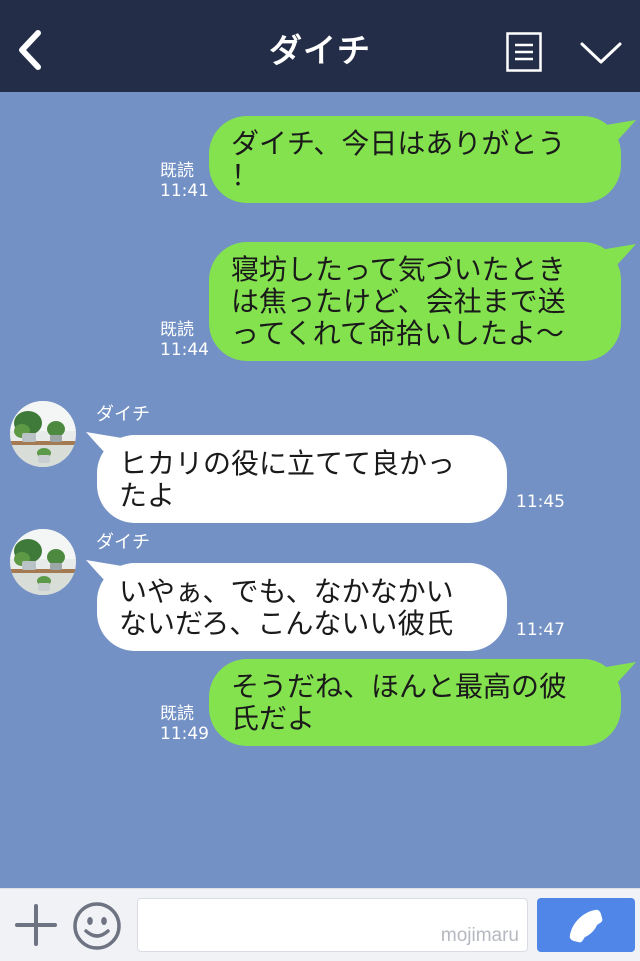  I want to click on message-bubble: ダイチ、今日はありがとう ！, so click(415, 159).